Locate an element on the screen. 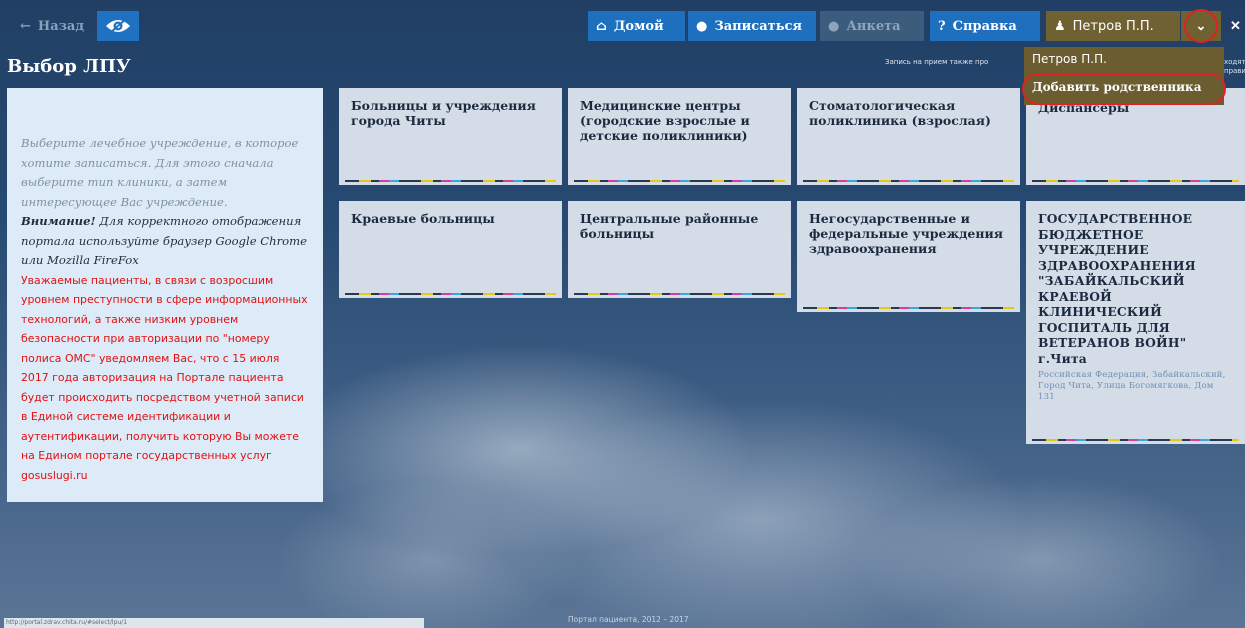 This screenshot has width=1245, height=628. arrow-left-icon: ← is located at coordinates (25, 26).